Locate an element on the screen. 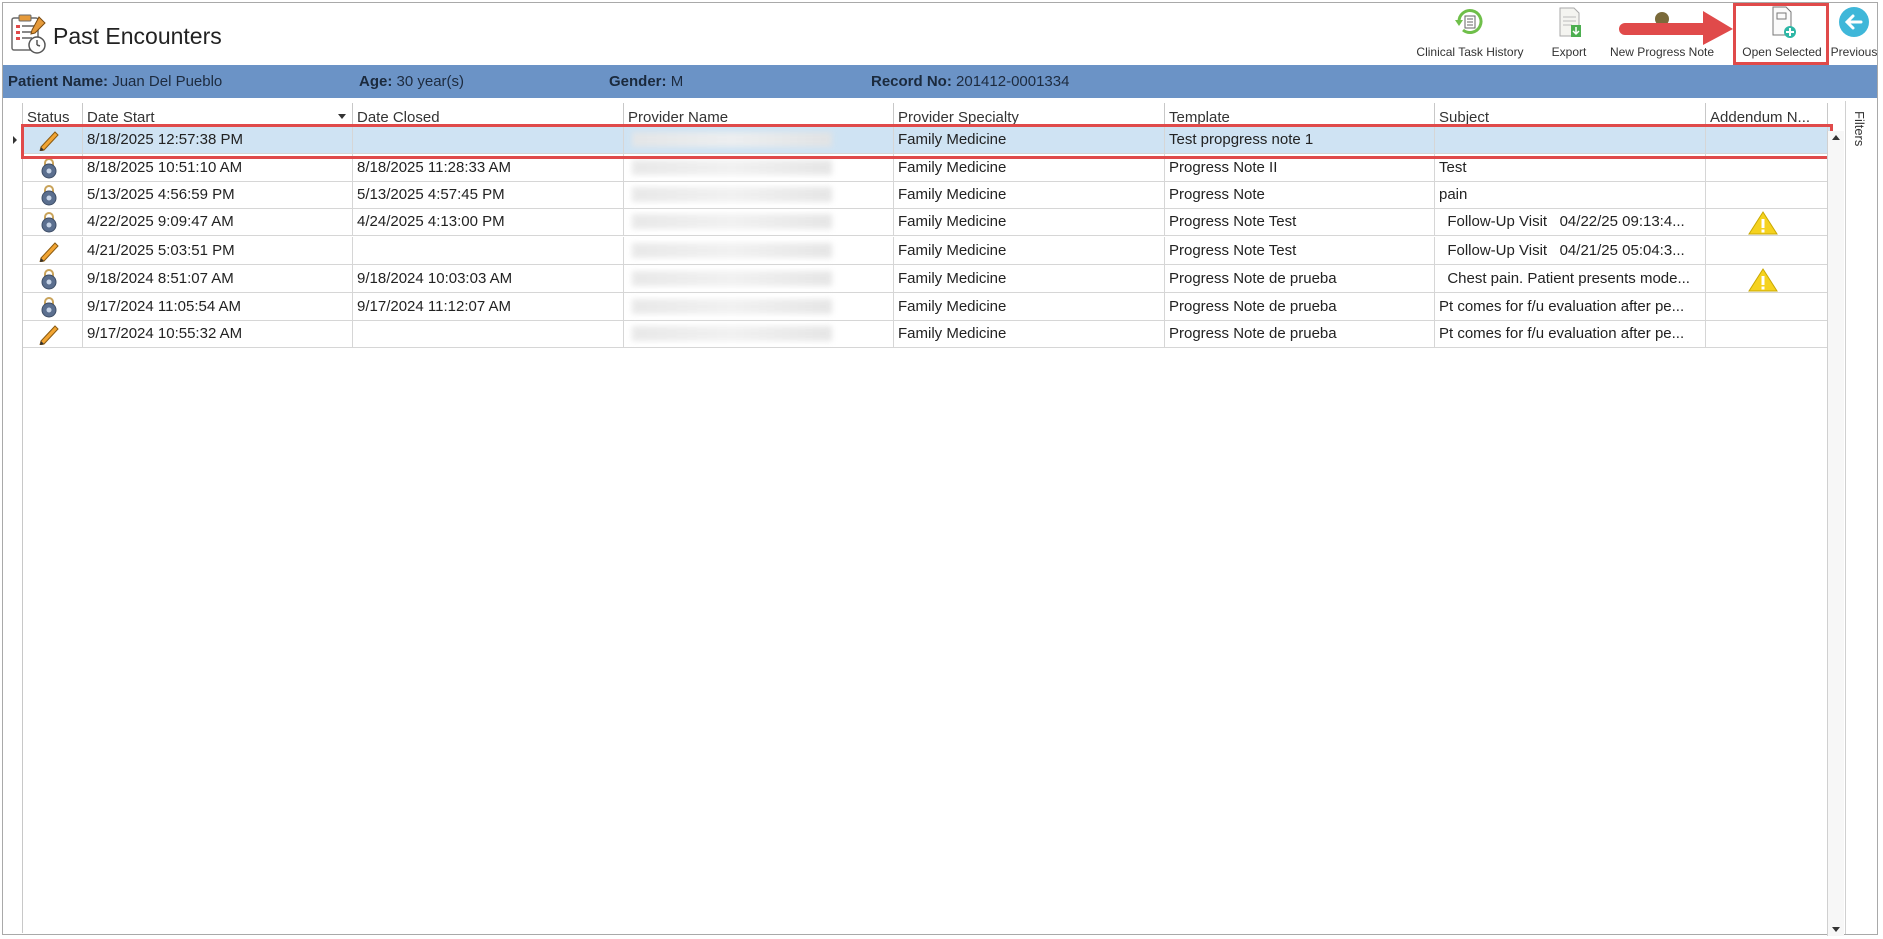  filters-tab: Filters is located at coordinates (1860, 137).